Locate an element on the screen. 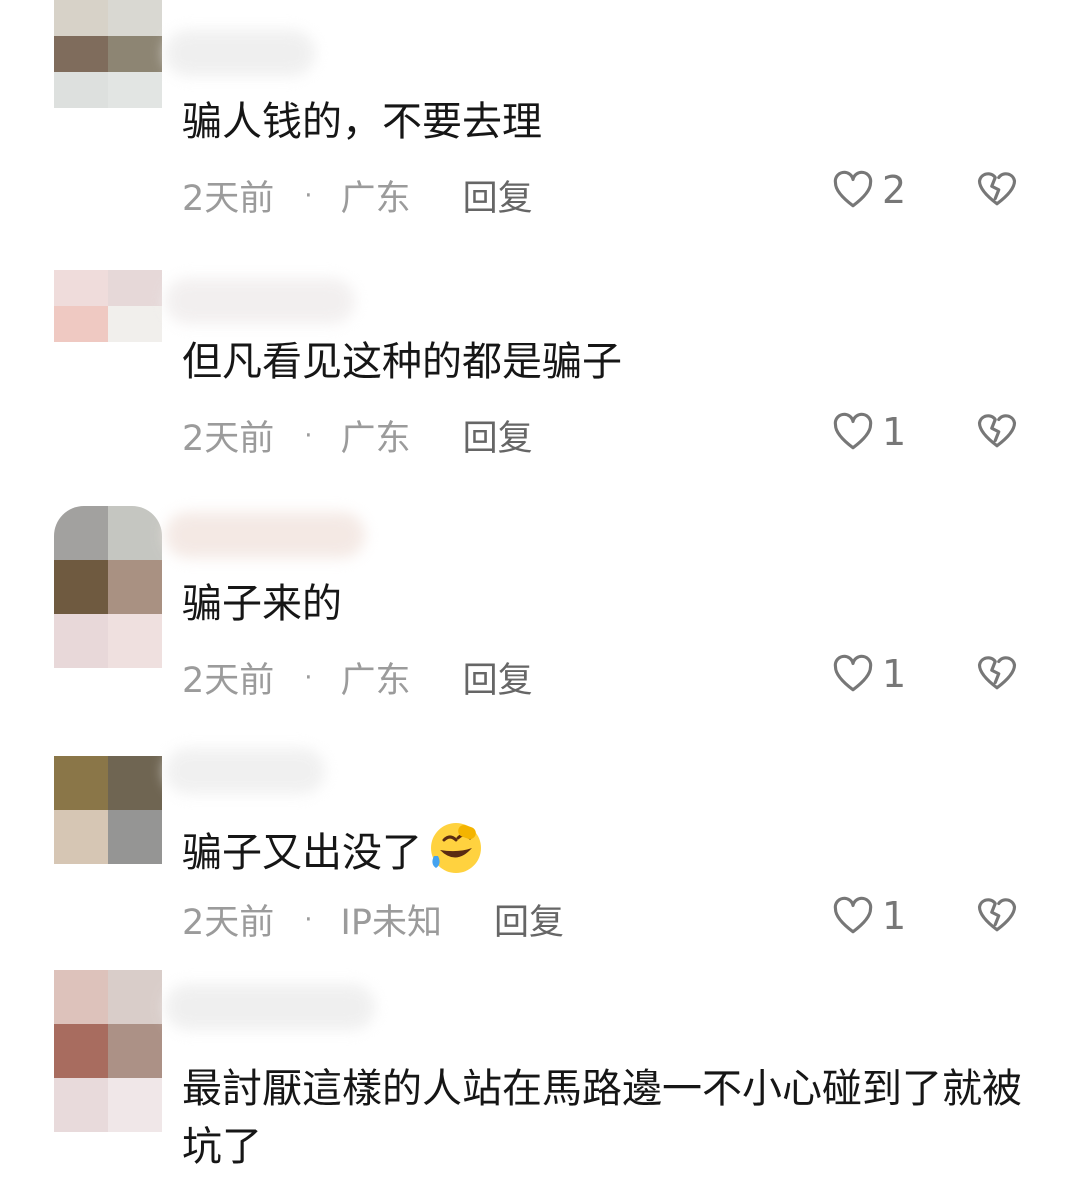  like-button: 2 is located at coordinates (869, 190).